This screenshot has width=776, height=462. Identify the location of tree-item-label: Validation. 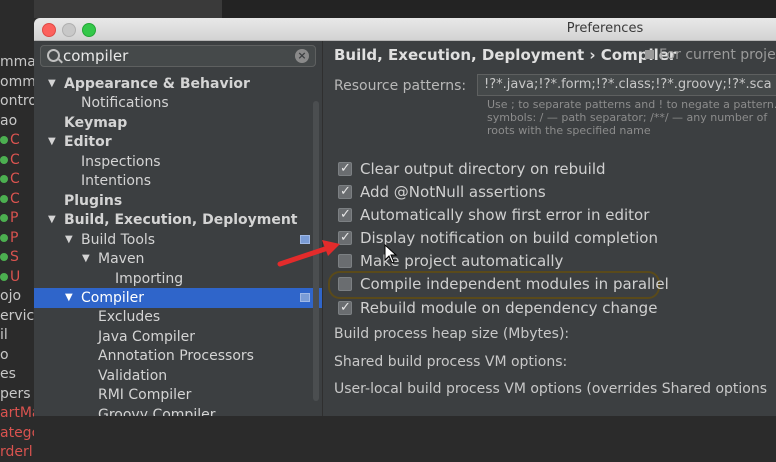
(133, 375).